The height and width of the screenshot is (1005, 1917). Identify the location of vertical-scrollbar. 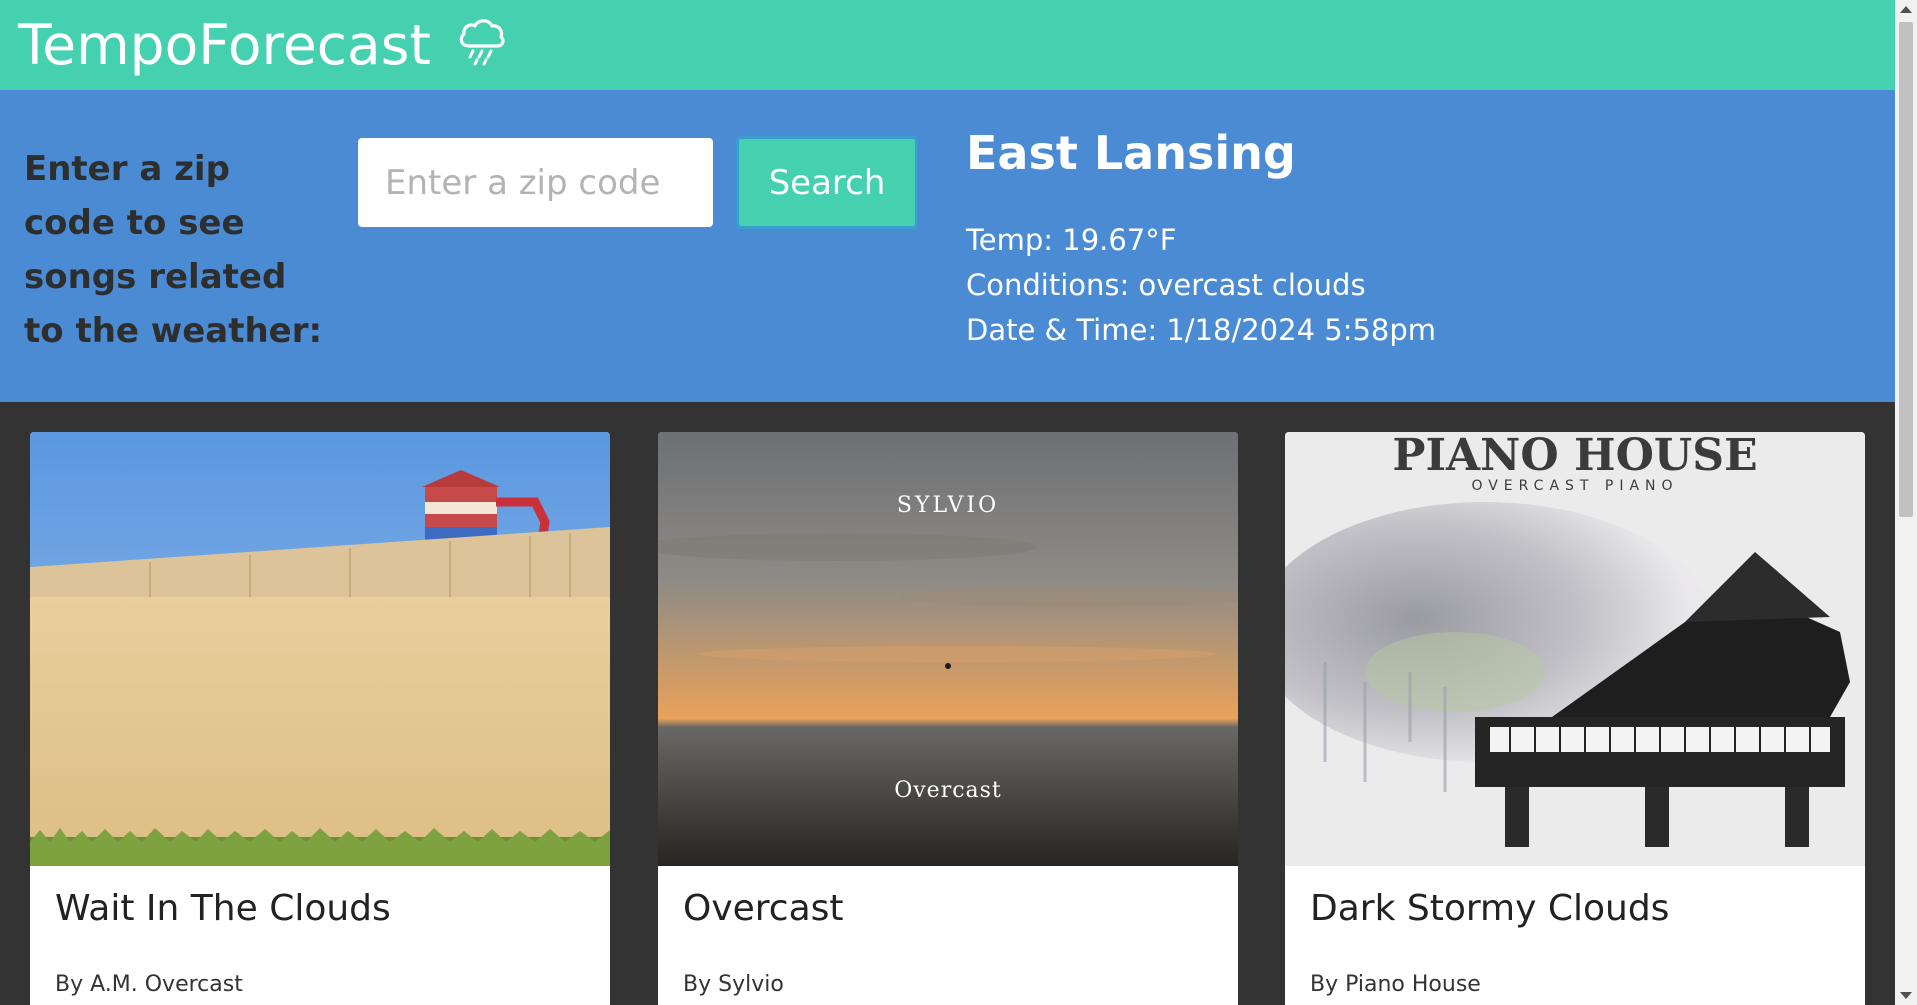
(1906, 502).